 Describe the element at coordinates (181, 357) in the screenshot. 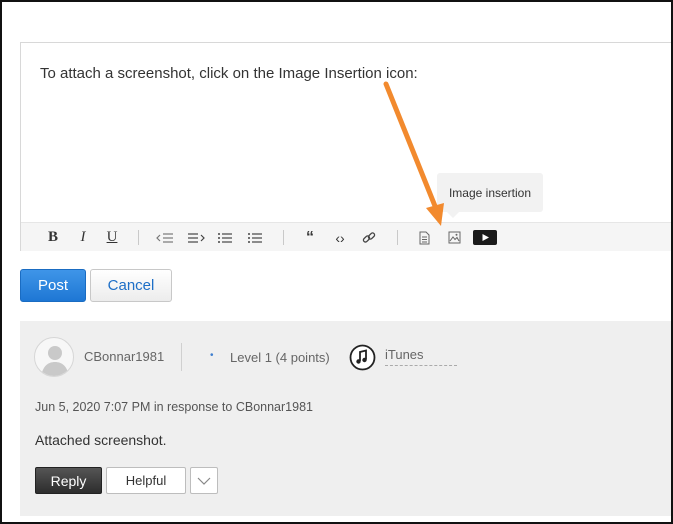

I see `divider` at that location.